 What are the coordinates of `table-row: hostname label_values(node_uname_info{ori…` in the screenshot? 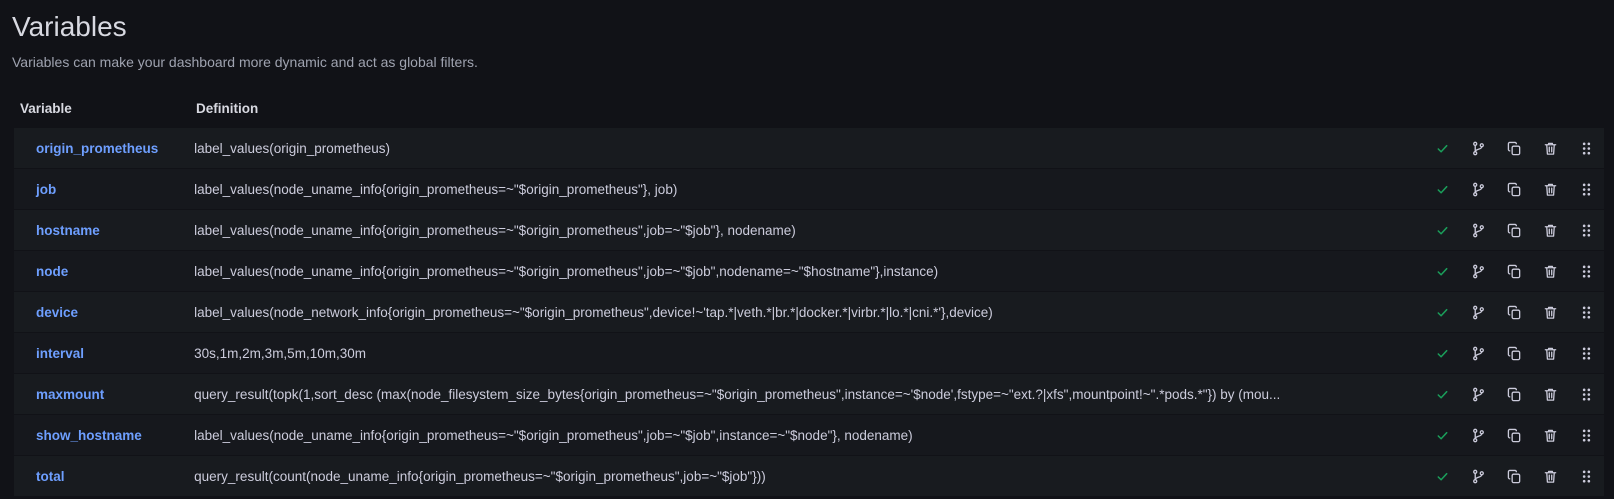 It's located at (809, 230).